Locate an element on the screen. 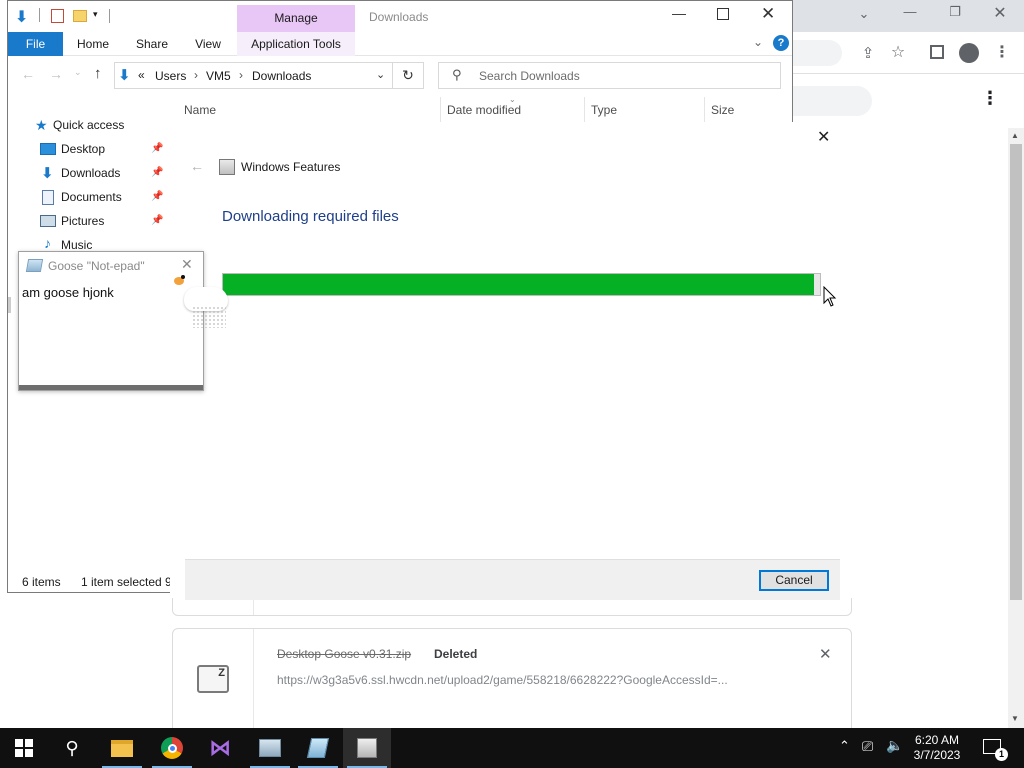  progress-fill is located at coordinates (519, 284).